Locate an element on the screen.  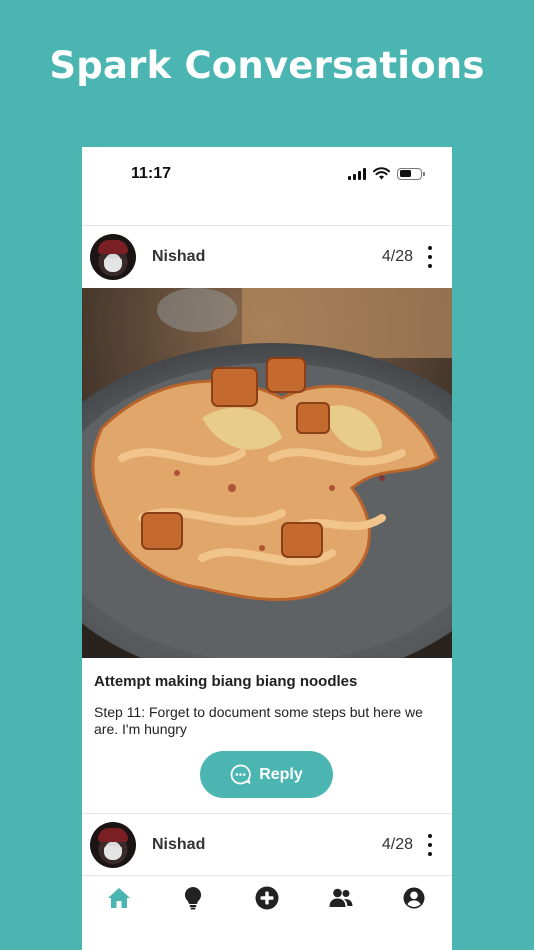
lightbulb-icon is located at coordinates (193, 898).